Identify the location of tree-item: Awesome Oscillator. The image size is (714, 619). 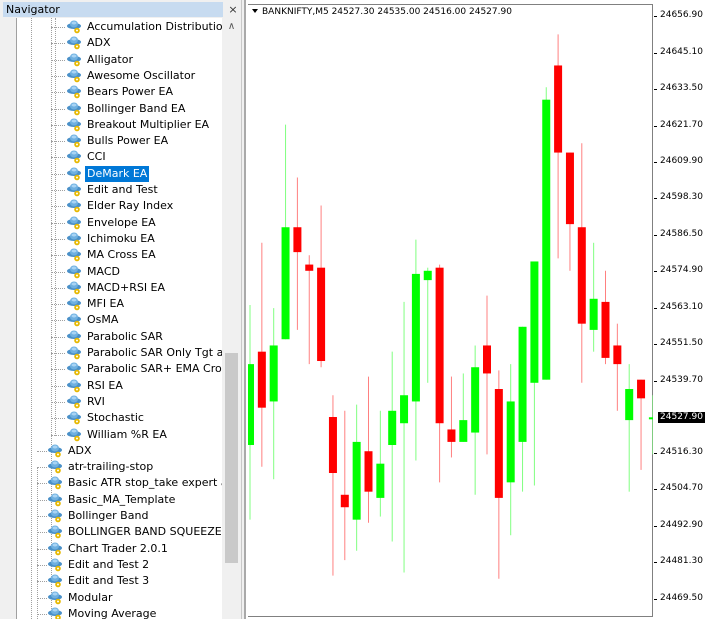
(119, 76).